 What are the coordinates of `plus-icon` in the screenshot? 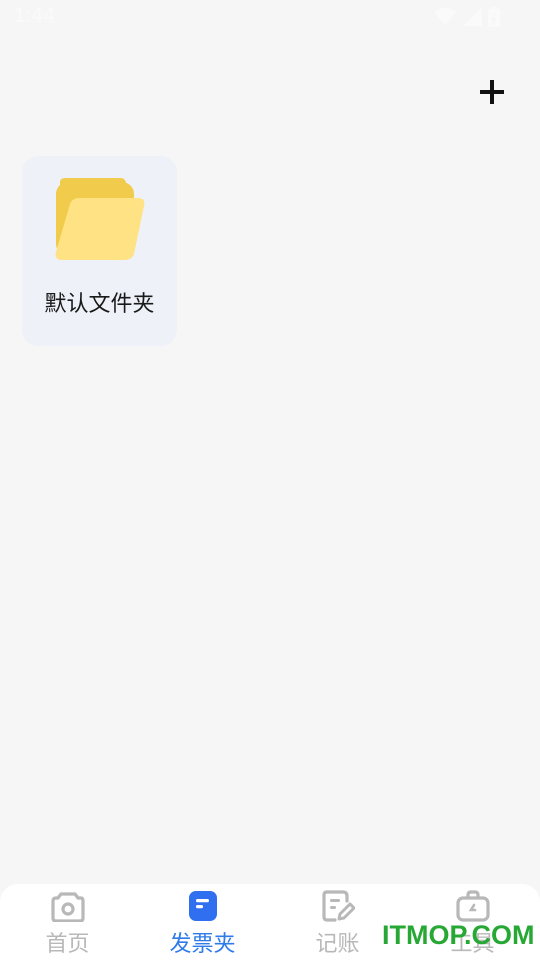 It's located at (492, 94).